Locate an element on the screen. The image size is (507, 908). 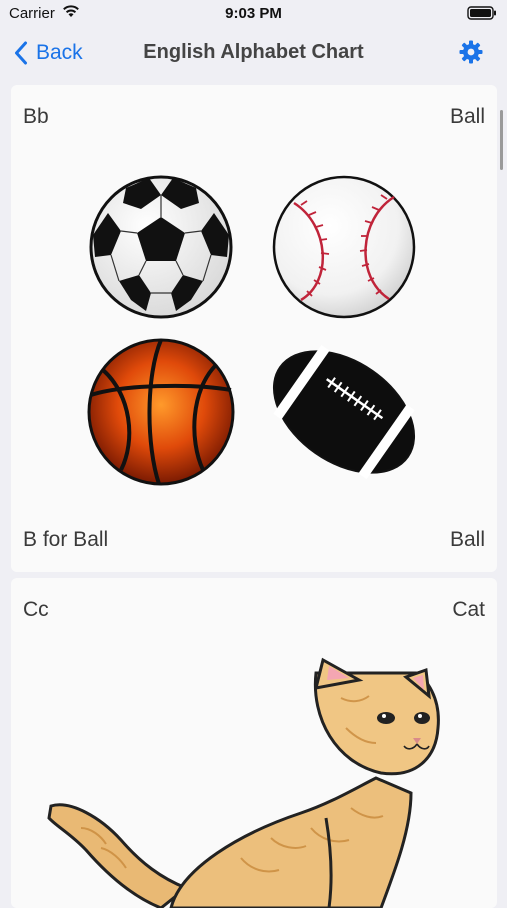
card-caption: B for Ball is located at coordinates (66, 539).